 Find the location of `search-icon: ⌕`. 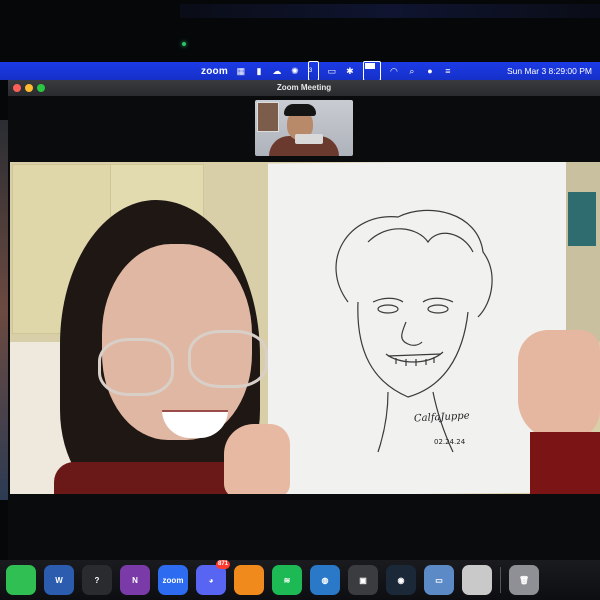

search-icon: ⌕ is located at coordinates (412, 71).